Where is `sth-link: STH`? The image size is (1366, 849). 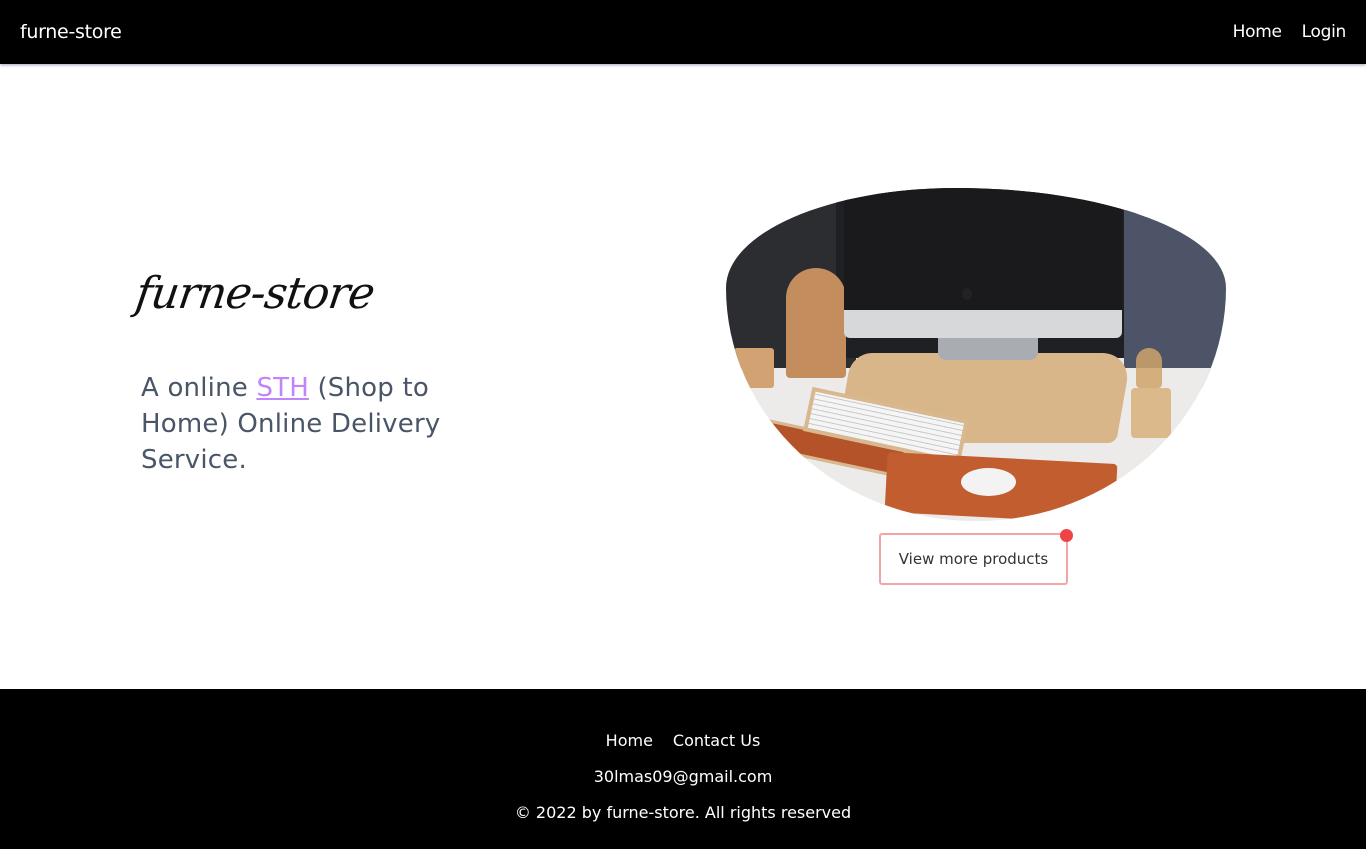 sth-link: STH is located at coordinates (282, 388).